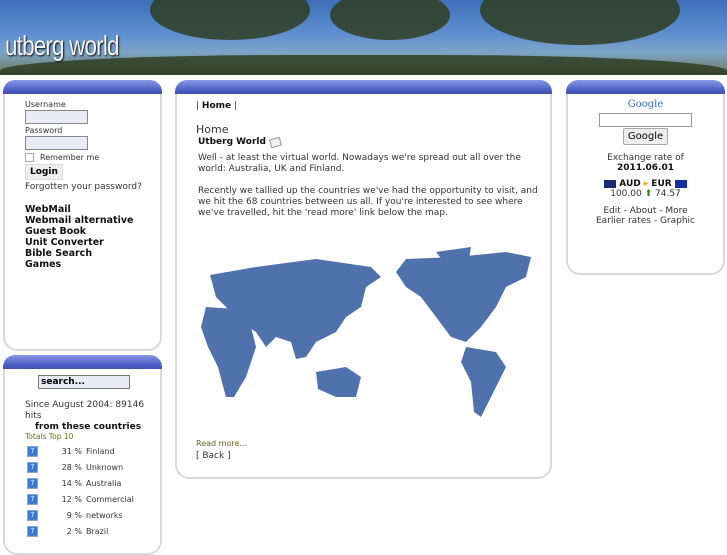  What do you see at coordinates (56, 117) in the screenshot?
I see `username-input` at bounding box center [56, 117].